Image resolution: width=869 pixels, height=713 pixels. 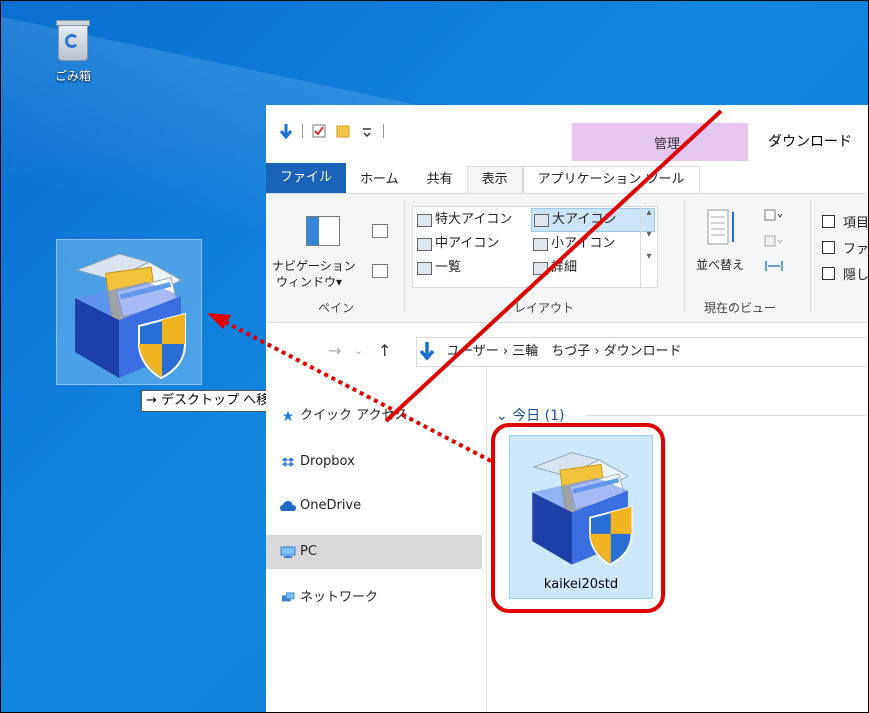 I want to click on group-header-today: ⌄ 今日 (1), so click(x=530, y=415).